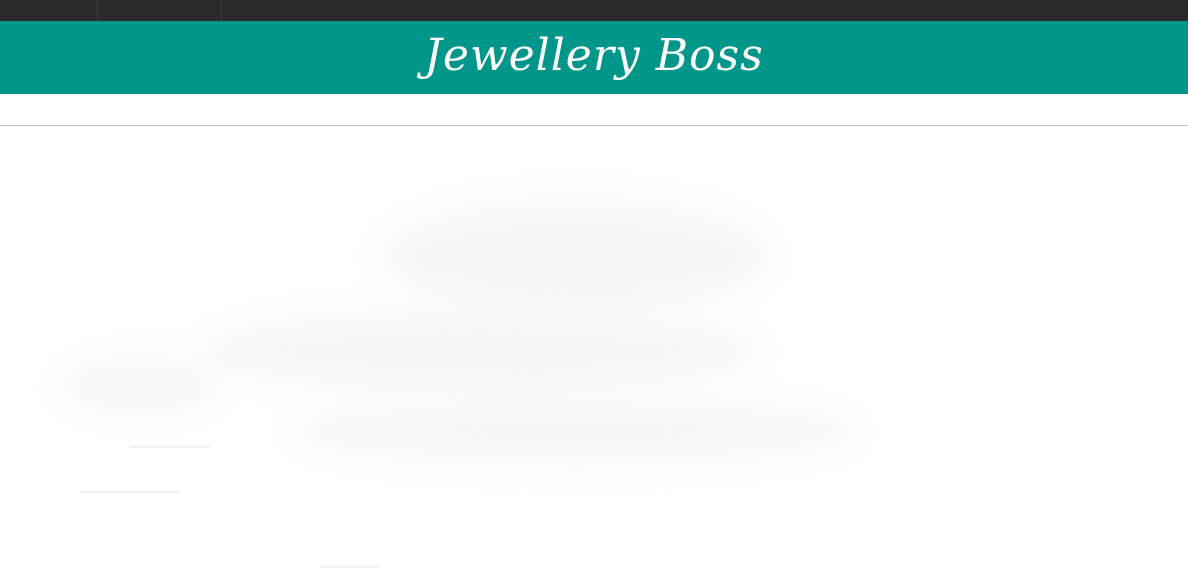 This screenshot has height=574, width=1188. Describe the element at coordinates (594, 110) in the screenshot. I see `navigation-strip` at that location.